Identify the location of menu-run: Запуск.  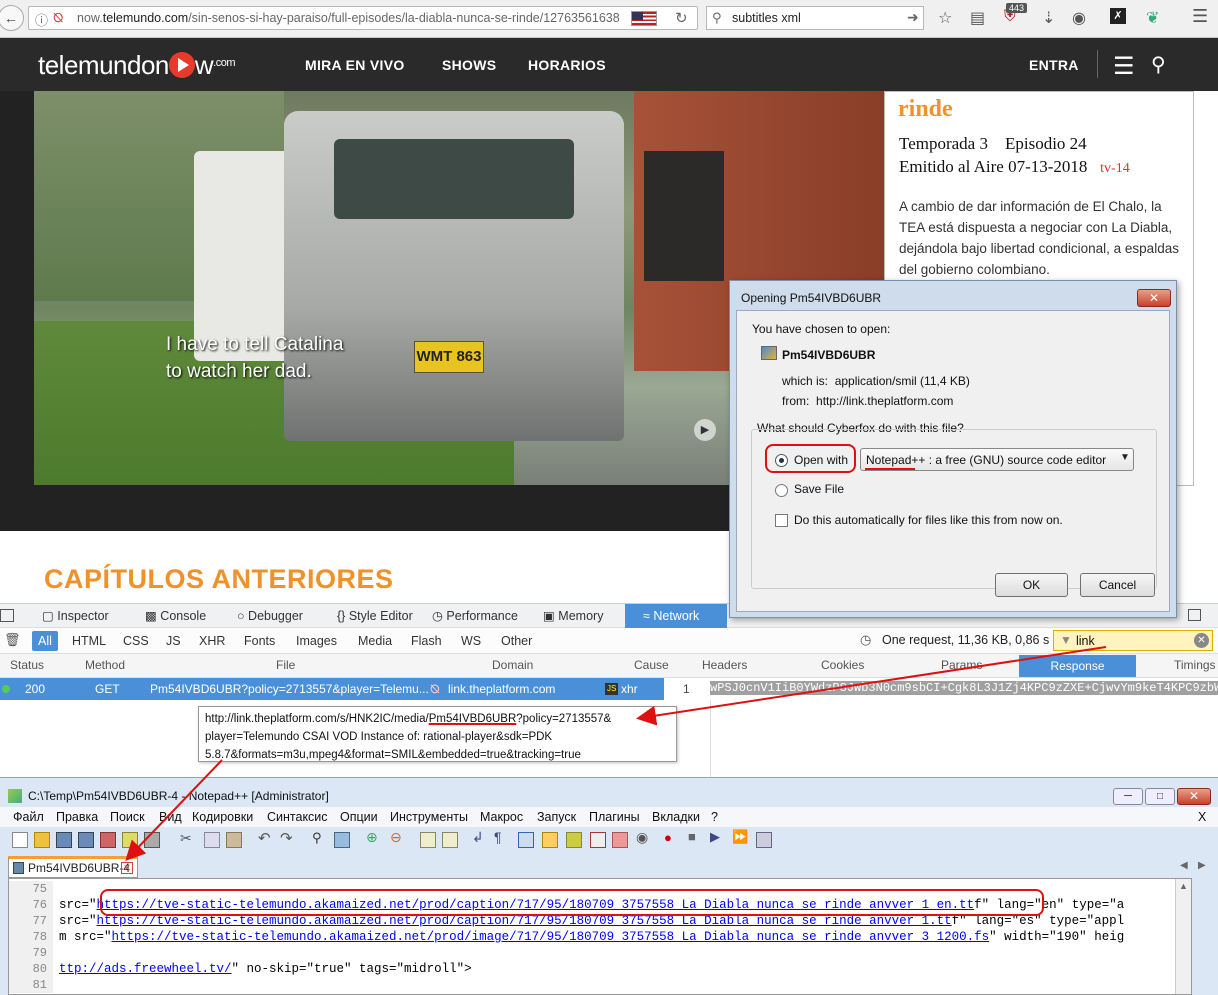
(556, 817).